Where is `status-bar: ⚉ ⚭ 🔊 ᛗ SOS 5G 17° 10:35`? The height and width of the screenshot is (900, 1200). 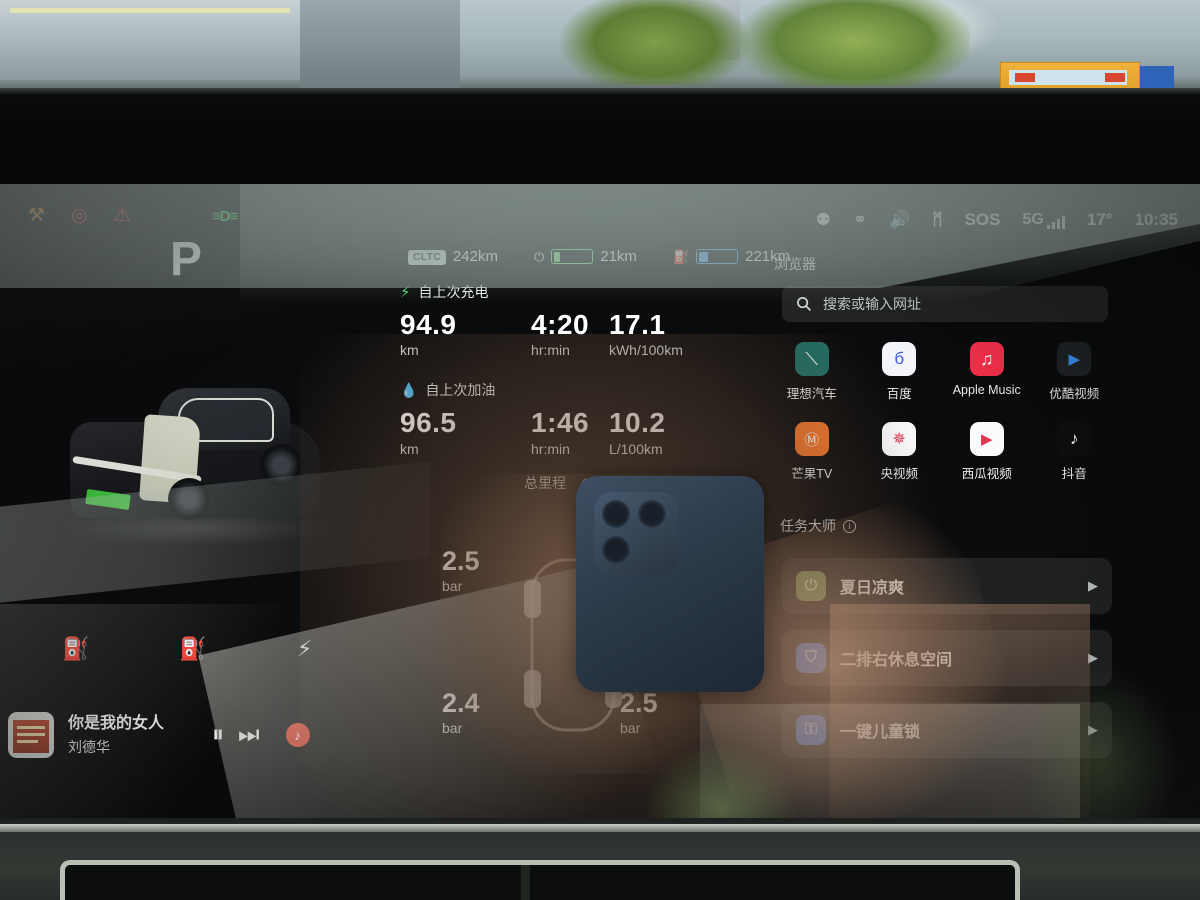
status-bar: ⚉ ⚭ 🔊 ᛗ SOS 5G 17° 10:35 is located at coordinates (997, 220).